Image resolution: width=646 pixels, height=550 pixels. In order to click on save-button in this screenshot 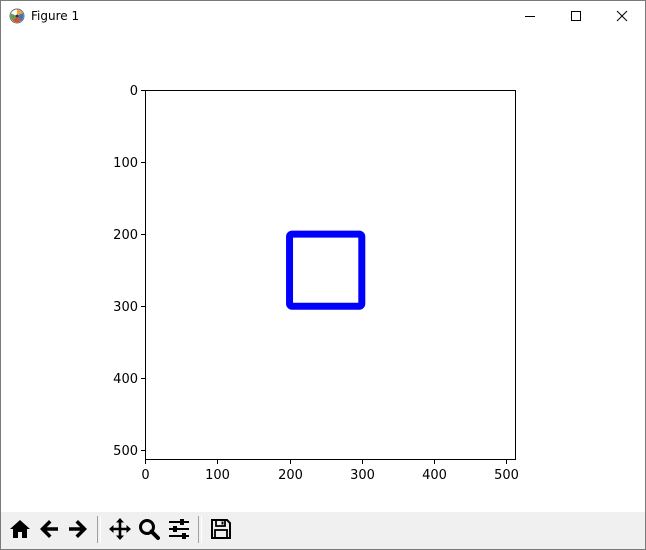, I will do `click(221, 529)`.